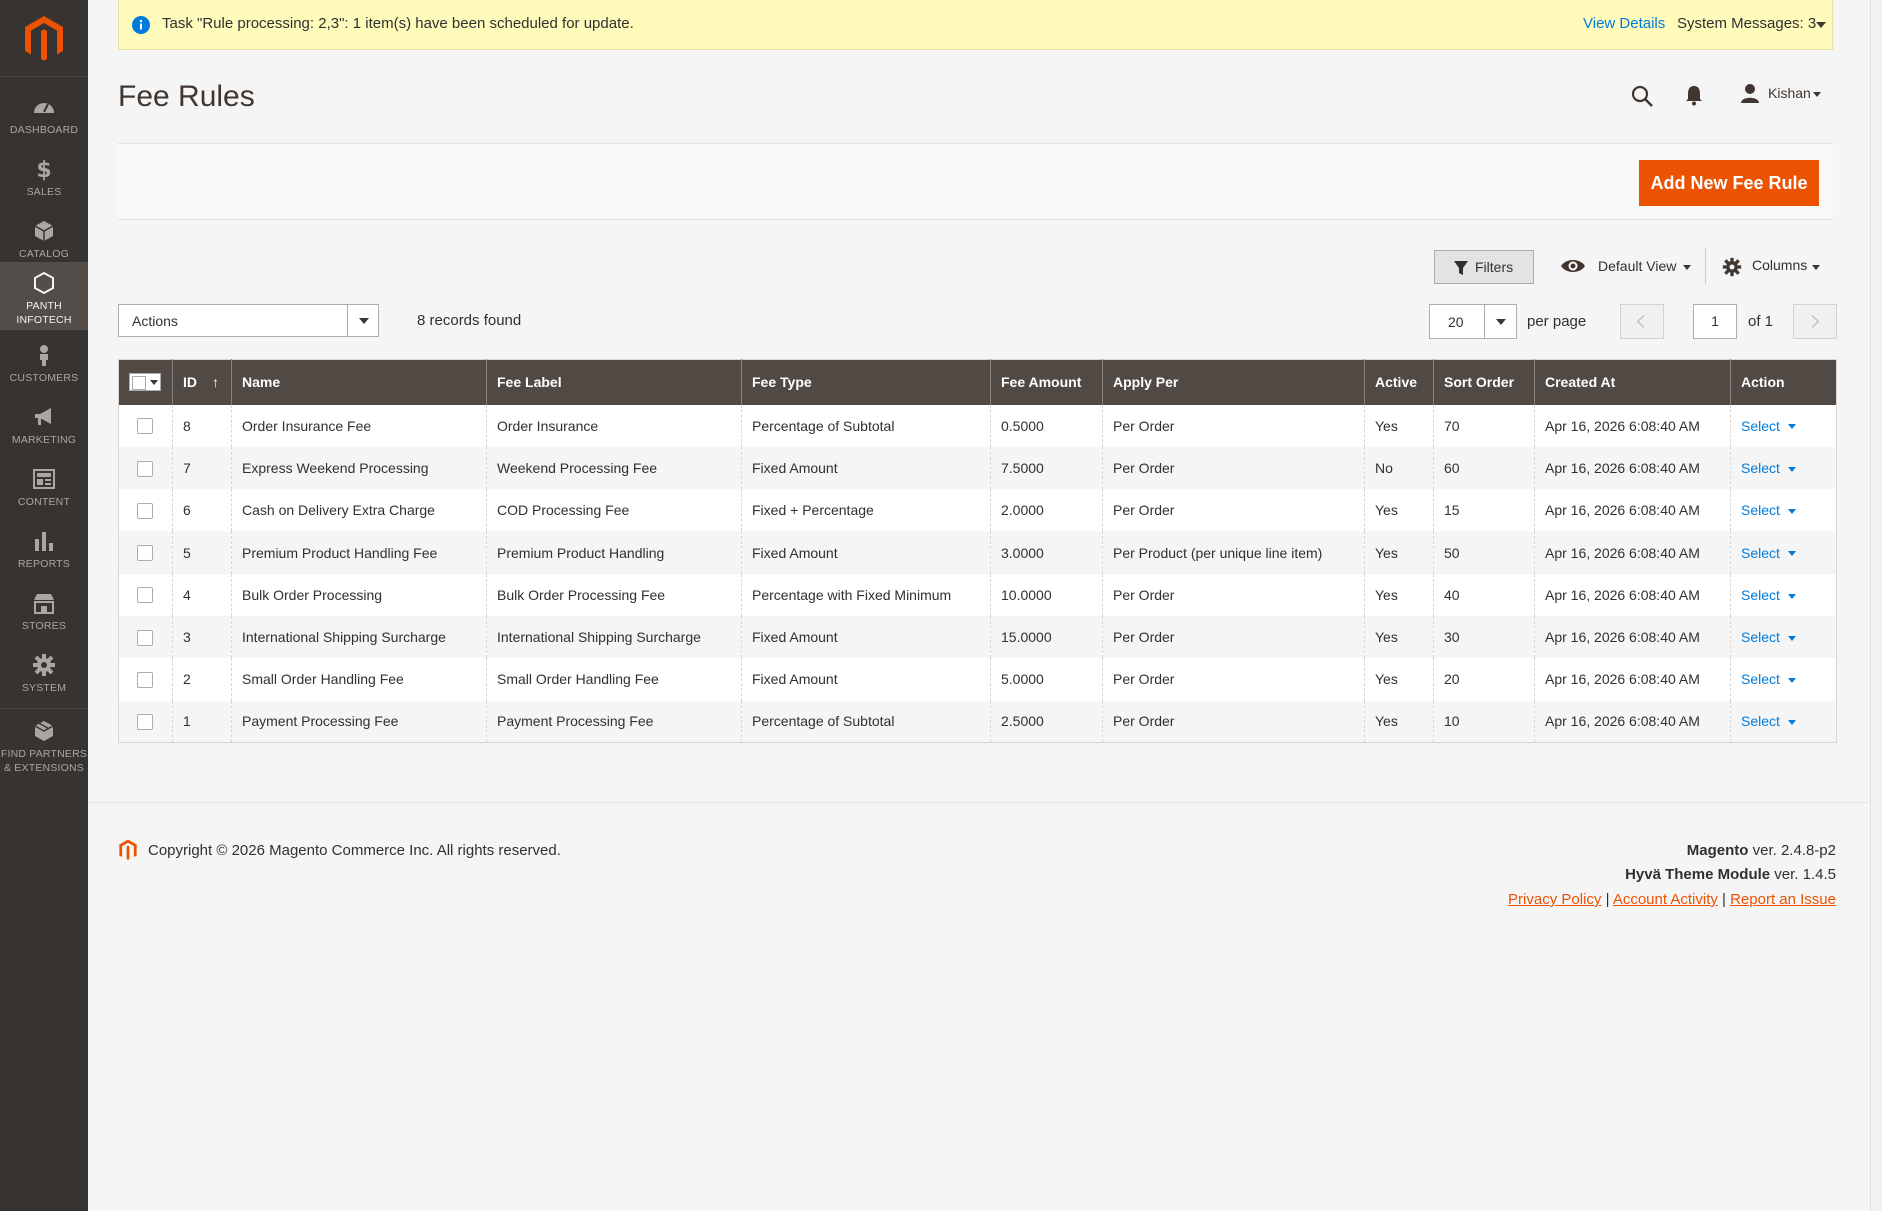  I want to click on cell-active: Yes, so click(1399, 425).